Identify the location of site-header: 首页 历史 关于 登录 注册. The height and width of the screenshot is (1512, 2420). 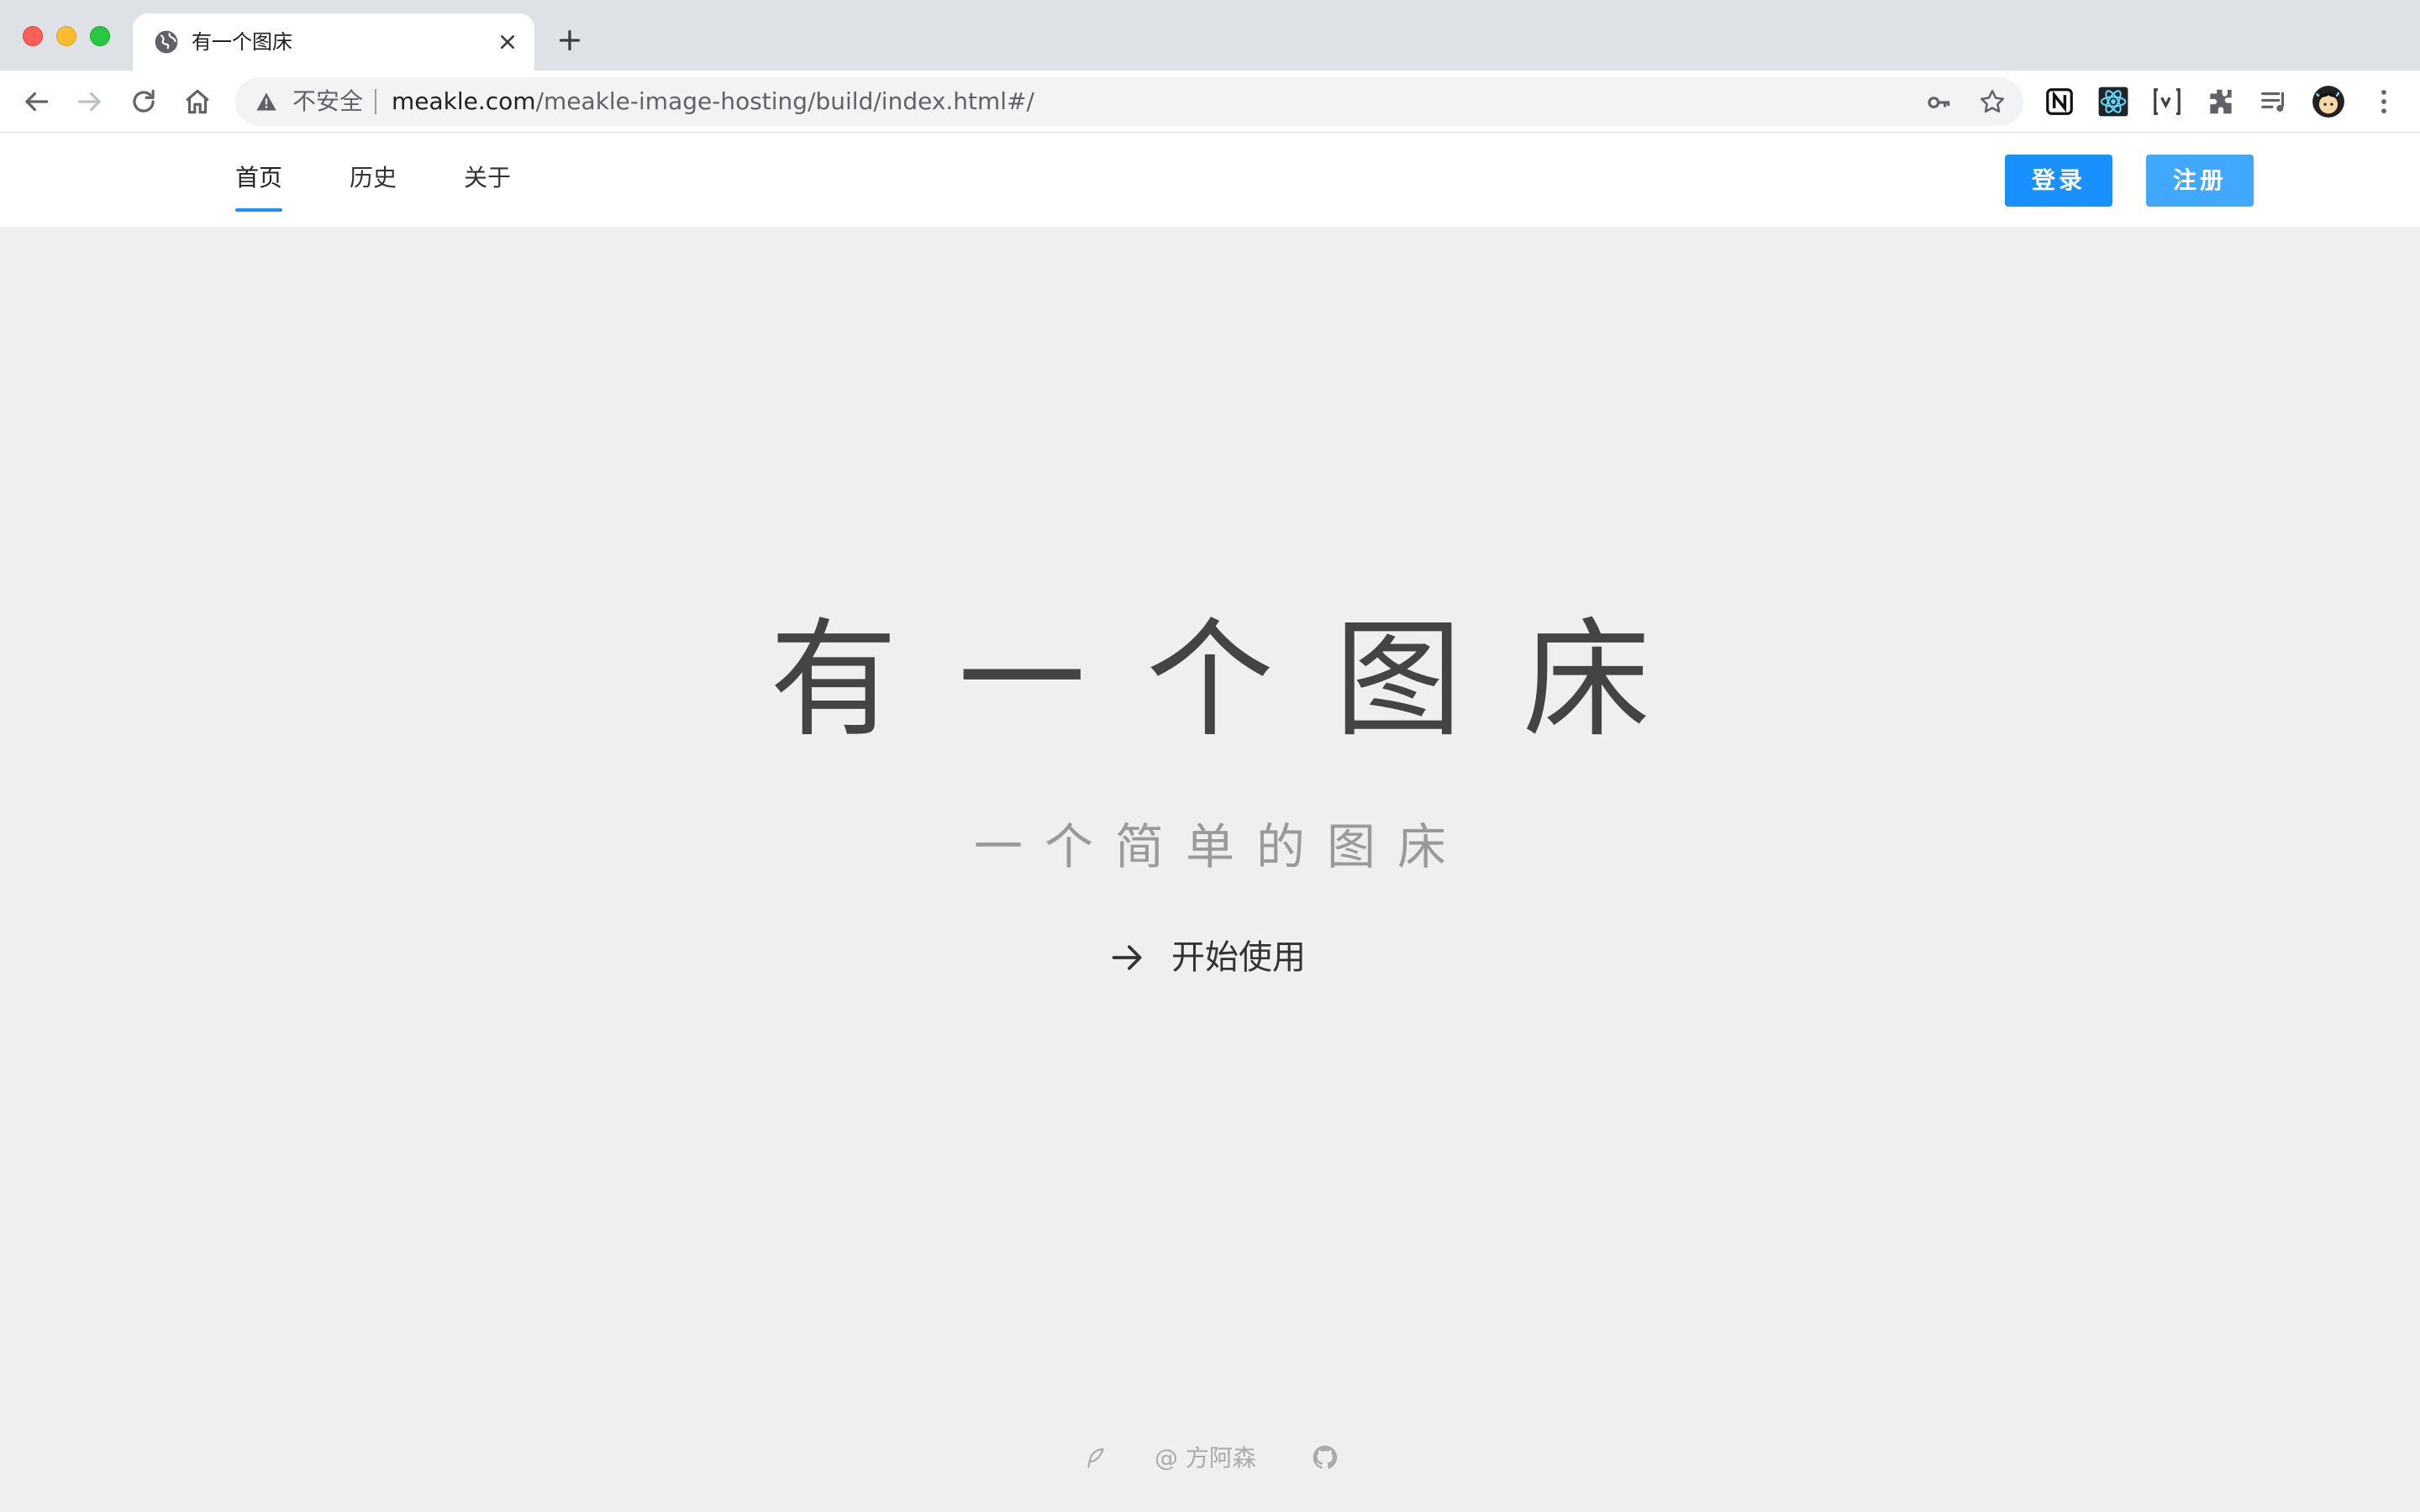
(1210, 180).